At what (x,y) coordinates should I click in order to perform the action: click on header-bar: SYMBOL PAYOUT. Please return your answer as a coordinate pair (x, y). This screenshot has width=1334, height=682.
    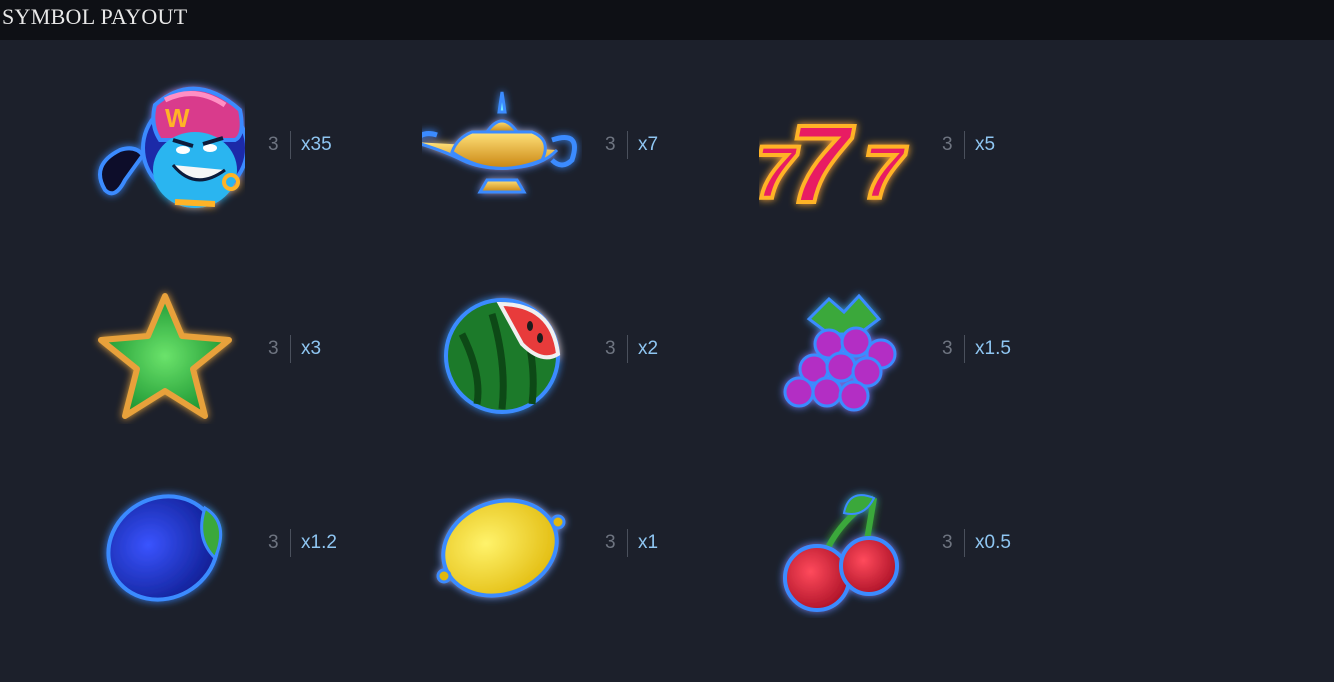
    Looking at the image, I should click on (667, 20).